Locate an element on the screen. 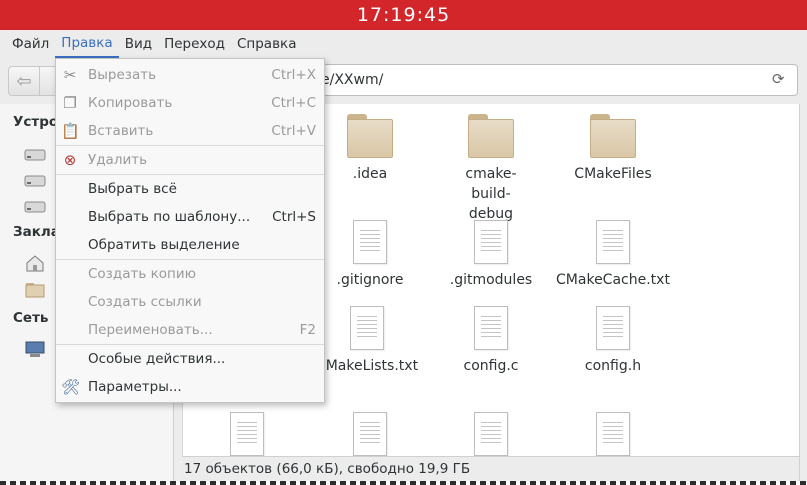 The image size is (807, 485). vertical-scrollbar is located at coordinates (803, 294).